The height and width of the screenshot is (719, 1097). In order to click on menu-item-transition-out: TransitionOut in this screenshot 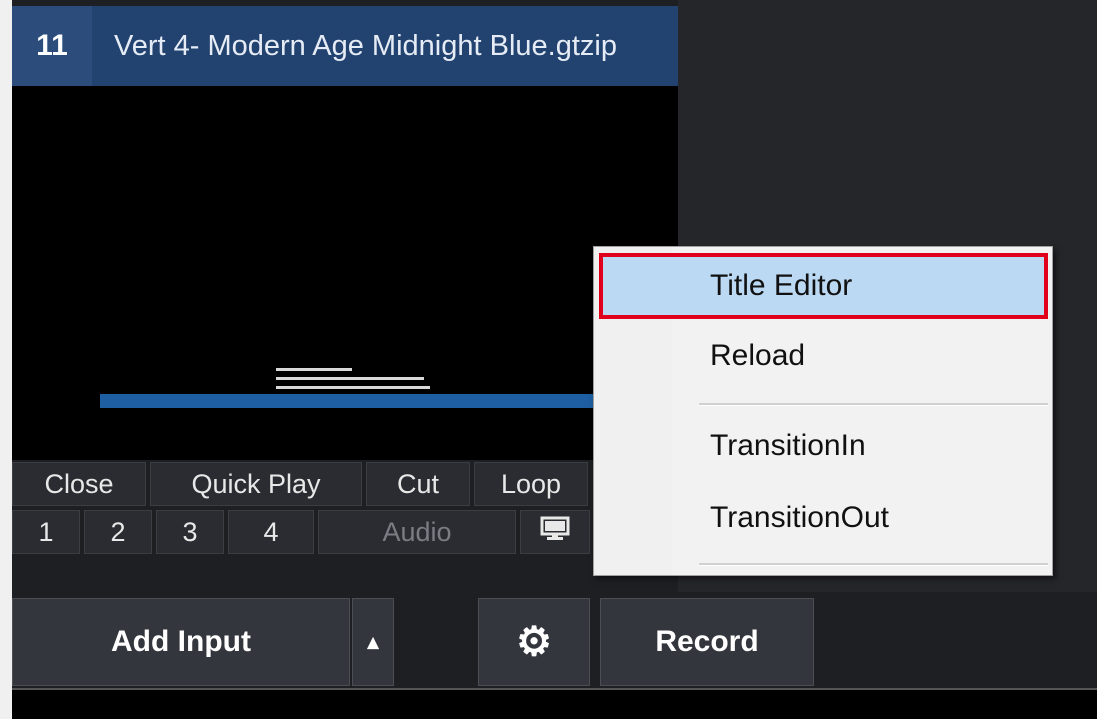, I will do `click(823, 518)`.